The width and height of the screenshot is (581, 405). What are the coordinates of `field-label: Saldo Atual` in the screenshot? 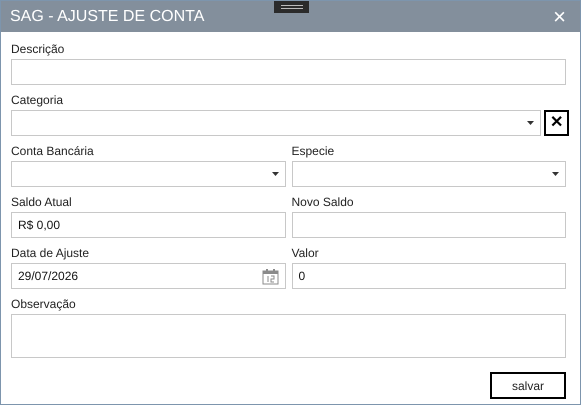 It's located at (41, 202).